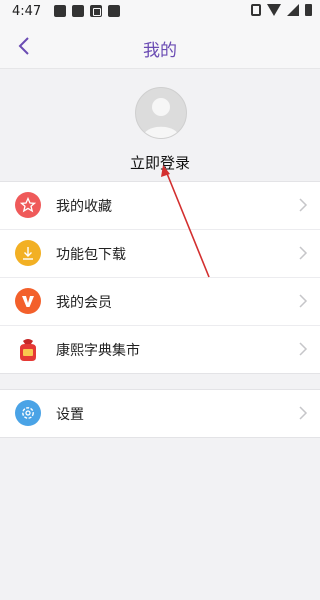 The width and height of the screenshot is (320, 600). Describe the element at coordinates (161, 118) in the screenshot. I see `user-placeholder-icon` at that location.